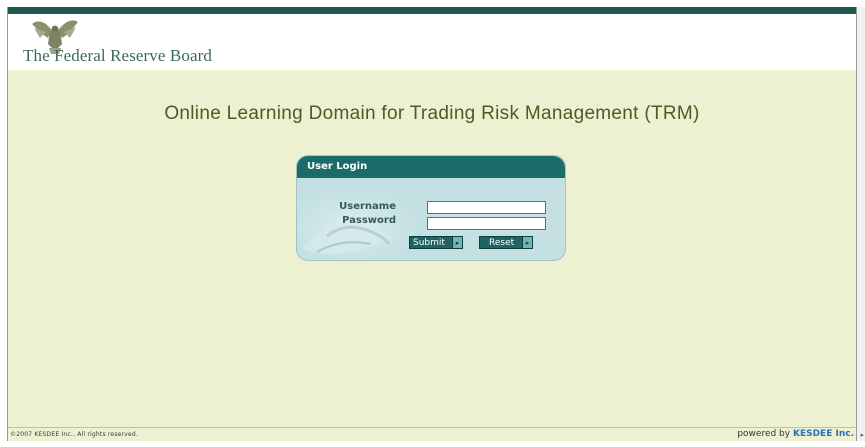 This screenshot has width=865, height=447. I want to click on reset-label: Reset, so click(502, 242).